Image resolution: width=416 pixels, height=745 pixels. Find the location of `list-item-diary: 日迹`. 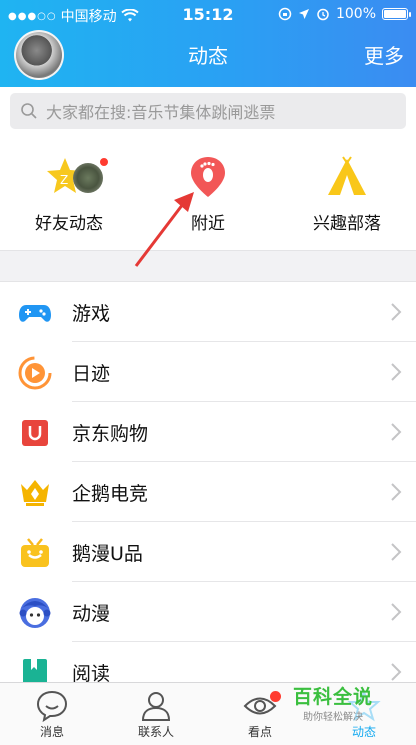

list-item-diary: 日迹 is located at coordinates (208, 372).